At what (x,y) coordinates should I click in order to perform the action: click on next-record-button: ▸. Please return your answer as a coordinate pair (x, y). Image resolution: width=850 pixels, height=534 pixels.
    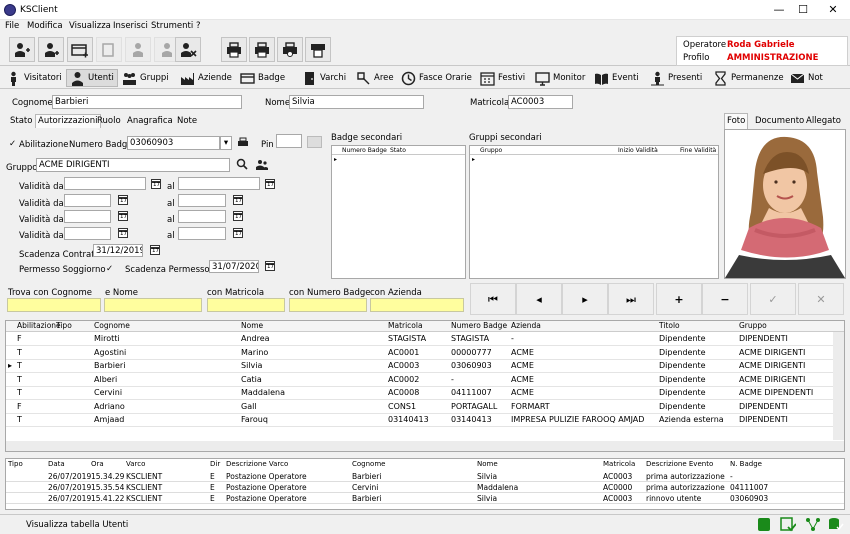
    Looking at the image, I should click on (585, 299).